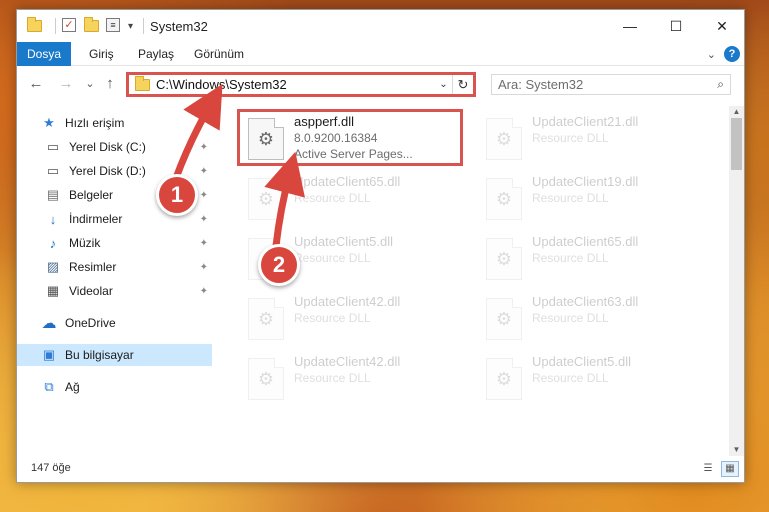 Image resolution: width=769 pixels, height=512 pixels. What do you see at coordinates (177, 195) in the screenshot?
I see `step-1-badge: 1` at bounding box center [177, 195].